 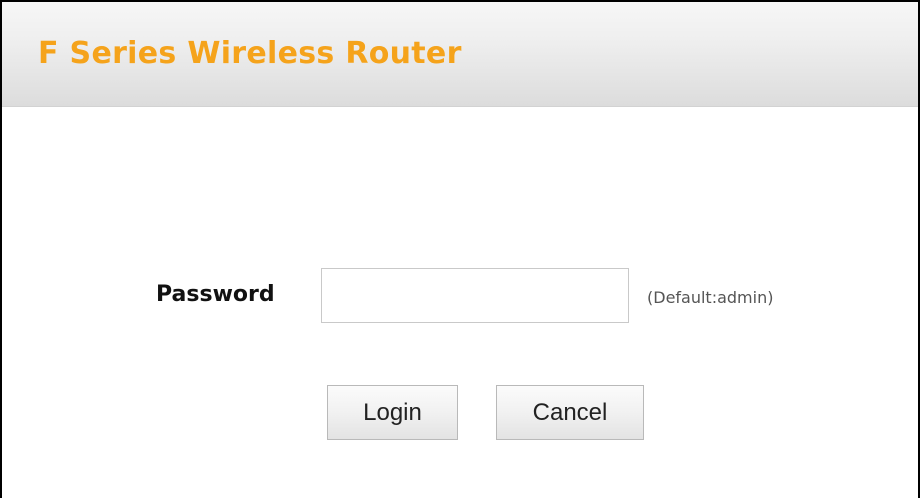 I want to click on password-default-hint: (Default:admin), so click(x=710, y=297).